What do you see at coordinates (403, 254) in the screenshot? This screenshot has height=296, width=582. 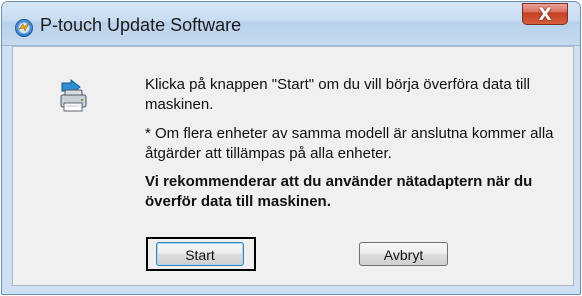 I see `cancel-button: Avbryt` at bounding box center [403, 254].